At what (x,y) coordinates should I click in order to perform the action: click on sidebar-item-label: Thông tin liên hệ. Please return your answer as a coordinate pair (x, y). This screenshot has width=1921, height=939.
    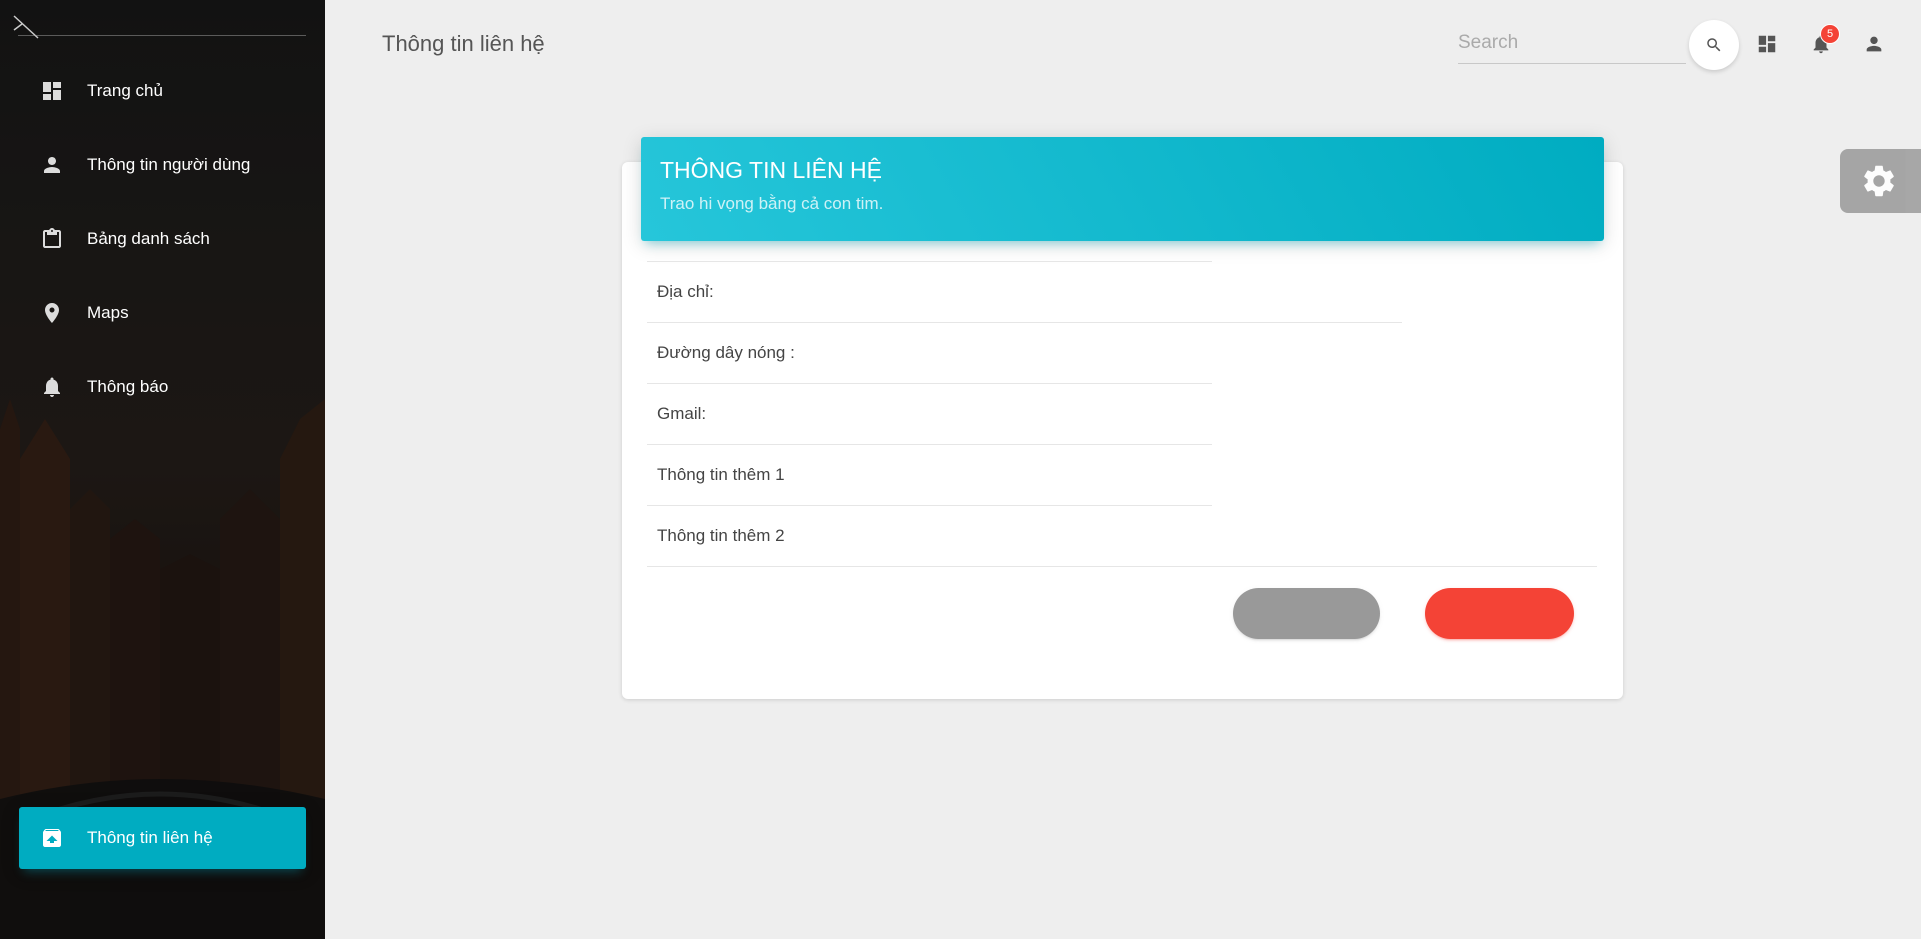
    Looking at the image, I should click on (150, 837).